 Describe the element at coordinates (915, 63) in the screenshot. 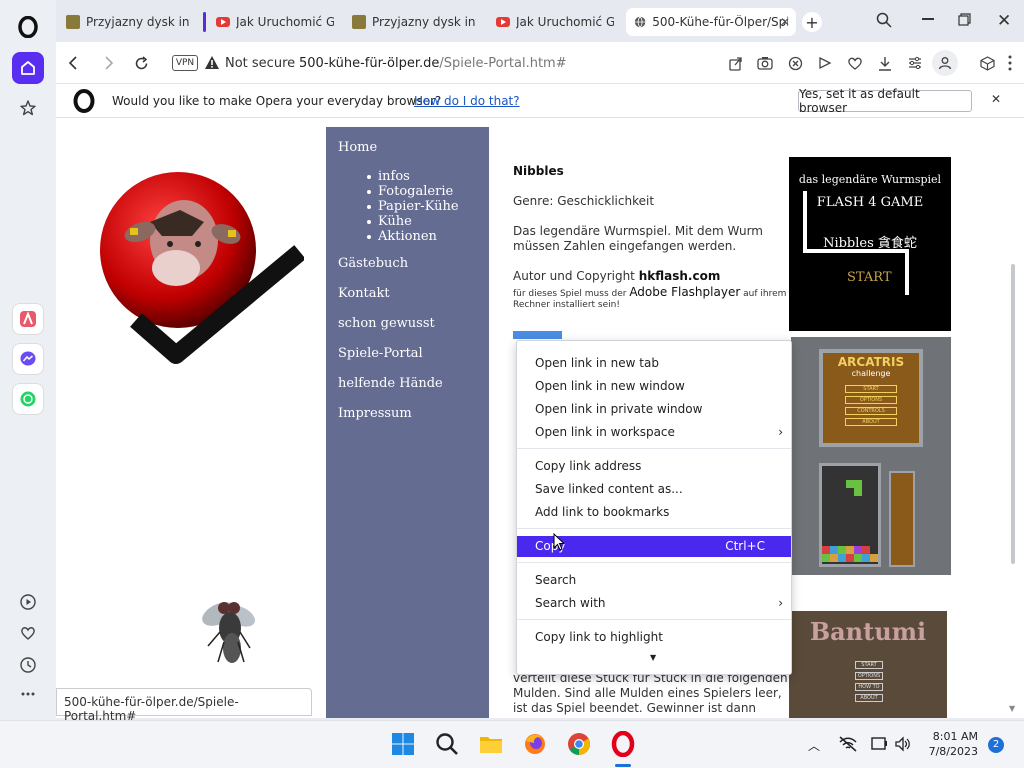

I see `easy-setup-icon` at that location.